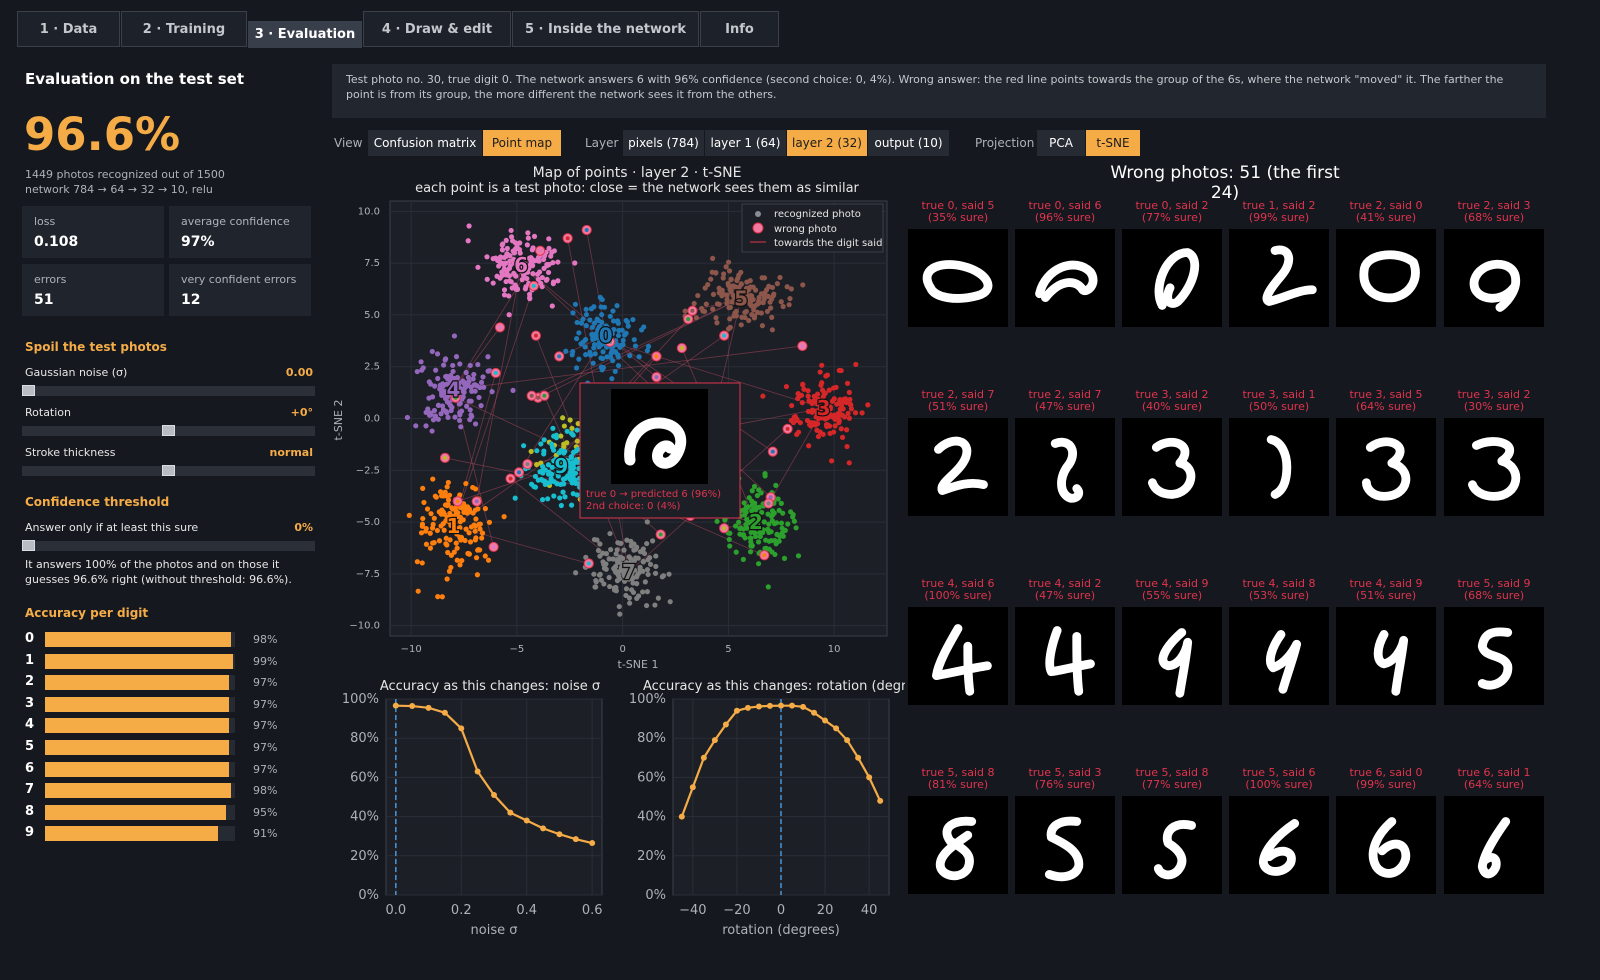 The image size is (1600, 980). I want to click on wrong-photo-card: true 6, said 0 (99% sure), so click(1386, 830).